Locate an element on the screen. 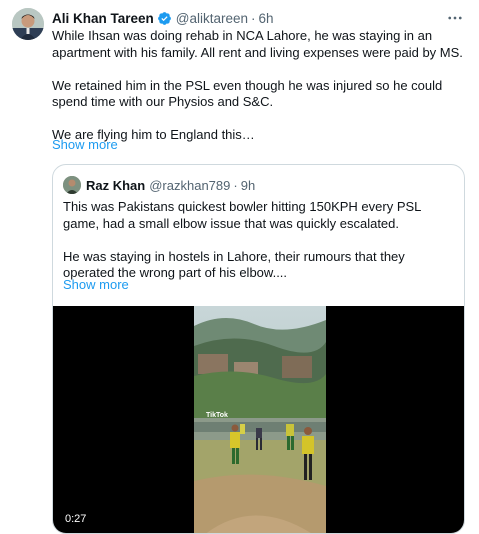  video-duration: 0:27 is located at coordinates (76, 519).